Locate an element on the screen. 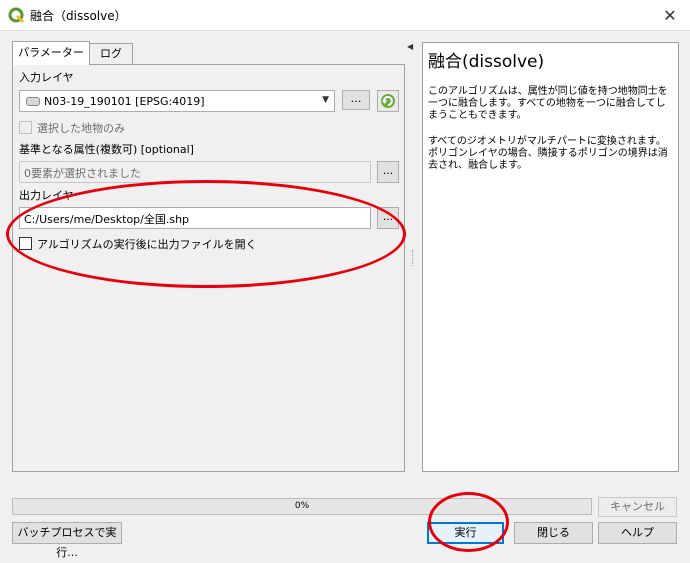 This screenshot has width=690, height=563. dissolve-field-input: 0要素が選択されました is located at coordinates (195, 172).